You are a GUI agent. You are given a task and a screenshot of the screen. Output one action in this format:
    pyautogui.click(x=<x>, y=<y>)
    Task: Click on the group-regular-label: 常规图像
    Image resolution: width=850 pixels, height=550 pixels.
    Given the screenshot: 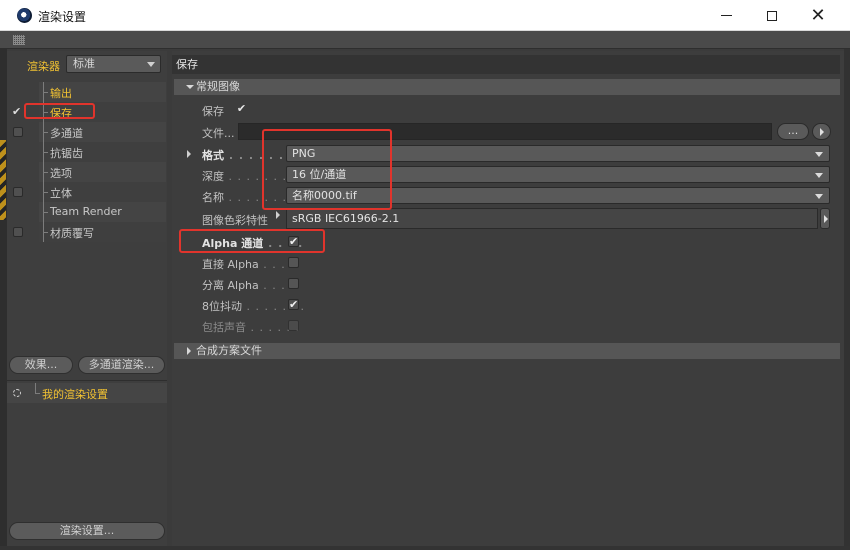 What is the action you would take?
    pyautogui.click(x=218, y=86)
    